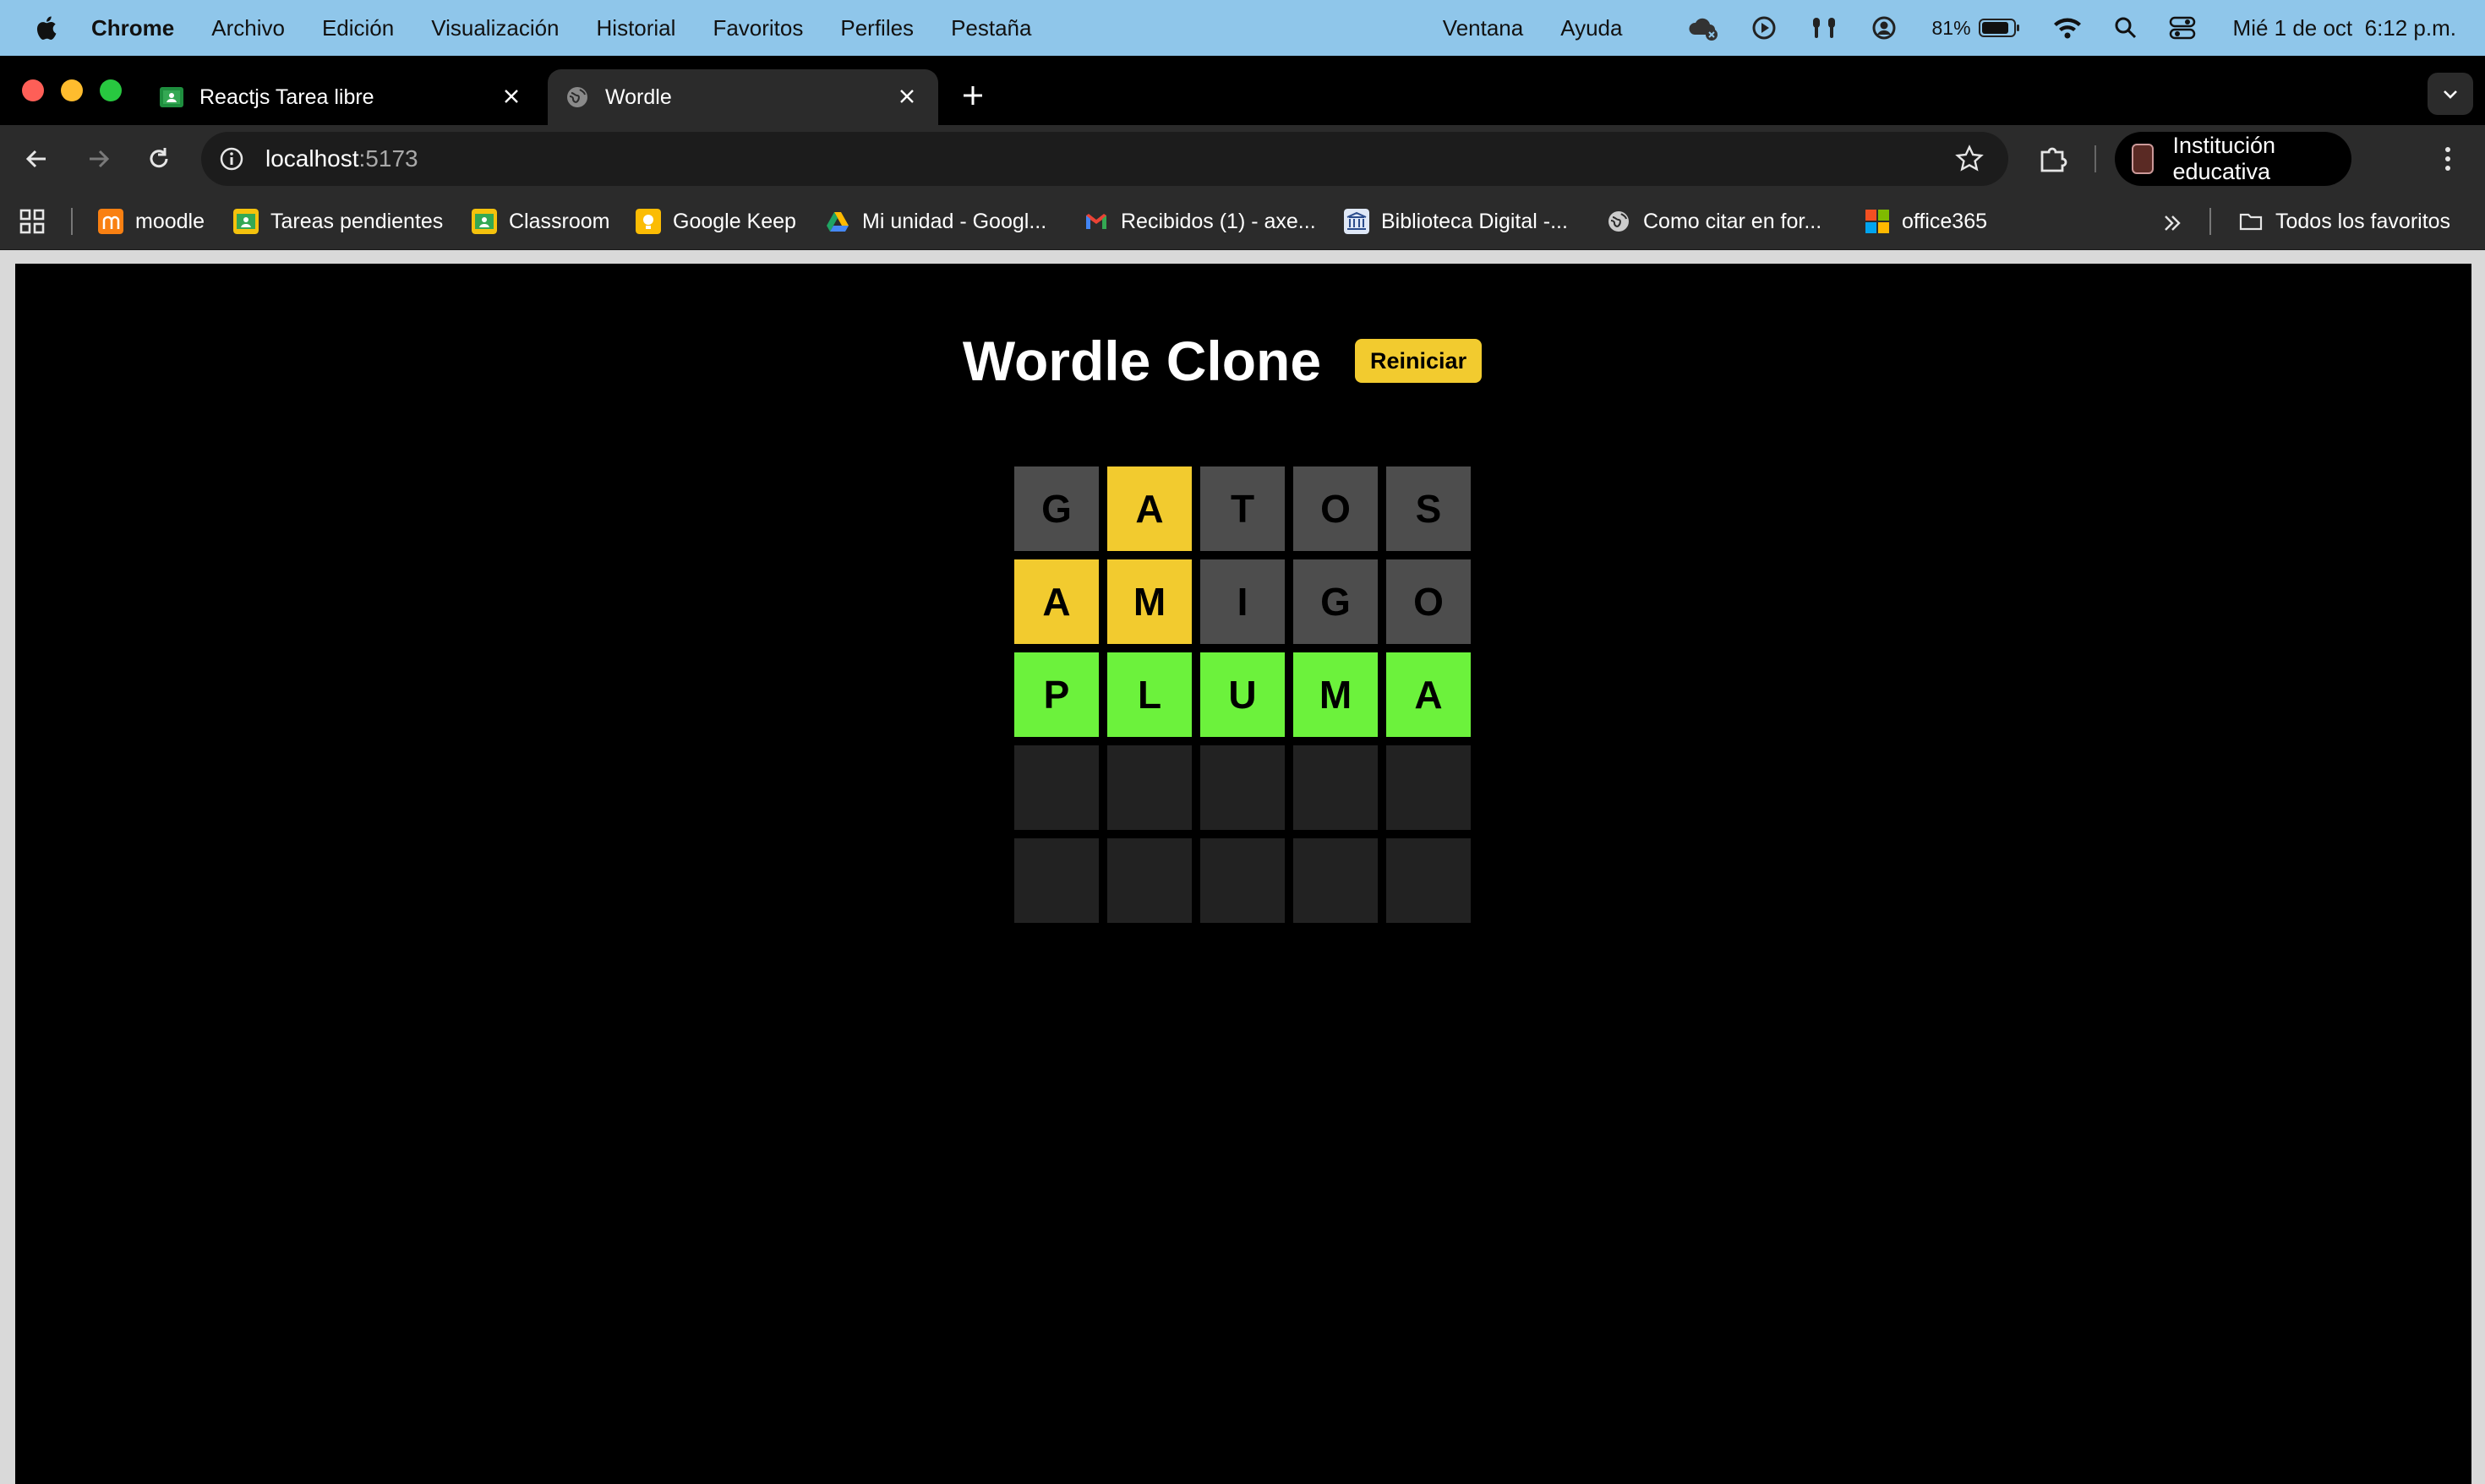 This screenshot has width=2485, height=1484. Describe the element at coordinates (638, 97) in the screenshot. I see `tab-title: Wordle` at that location.